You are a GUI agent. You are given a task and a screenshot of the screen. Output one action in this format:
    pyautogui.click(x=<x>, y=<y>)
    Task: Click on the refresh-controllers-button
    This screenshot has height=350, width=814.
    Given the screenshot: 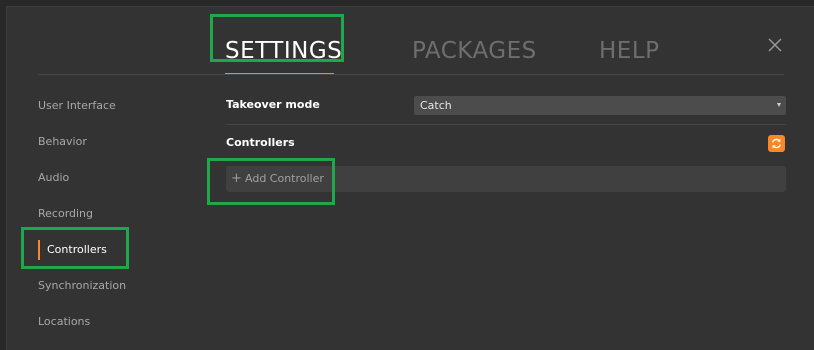 What is the action you would take?
    pyautogui.click(x=776, y=143)
    